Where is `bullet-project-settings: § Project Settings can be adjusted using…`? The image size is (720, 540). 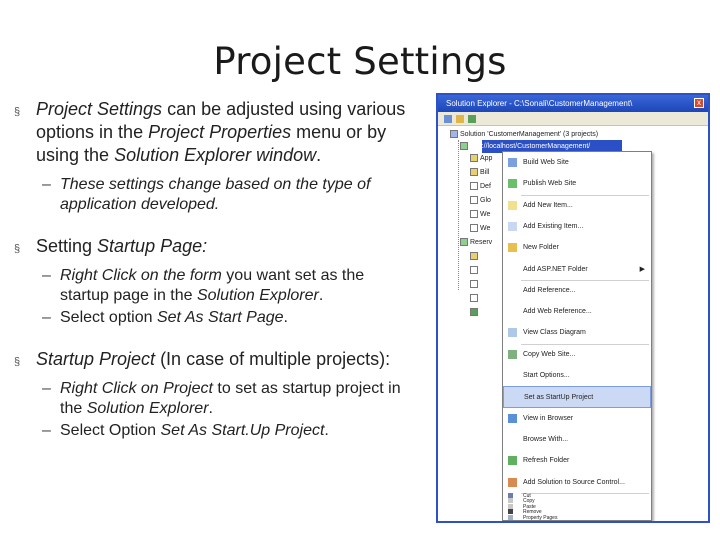
bullet-project-settings: § Project Settings can be adjusted using… is located at coordinates (214, 132).